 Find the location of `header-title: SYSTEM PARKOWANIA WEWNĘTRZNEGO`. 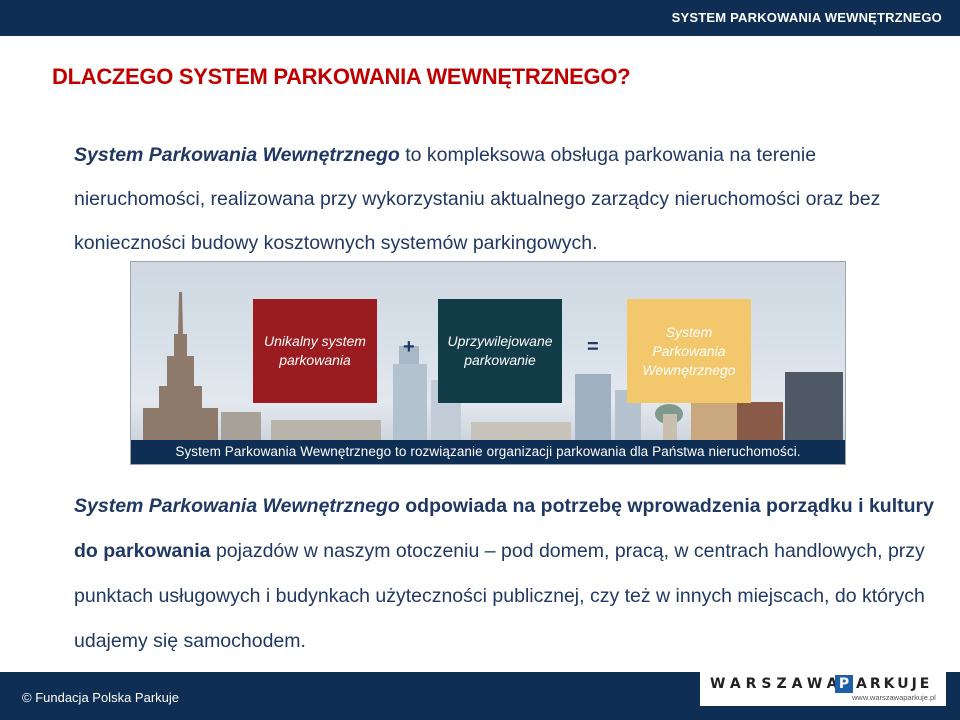

header-title: SYSTEM PARKOWANIA WEWNĘTRZNEGO is located at coordinates (806, 17).